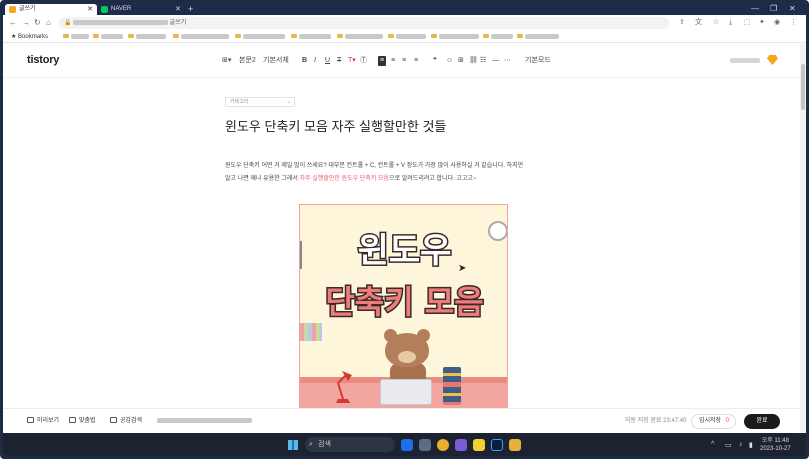 Image resolution: width=809 pixels, height=459 pixels. Describe the element at coordinates (793, 23) in the screenshot. I see `menu-icon: ⋮` at that location.